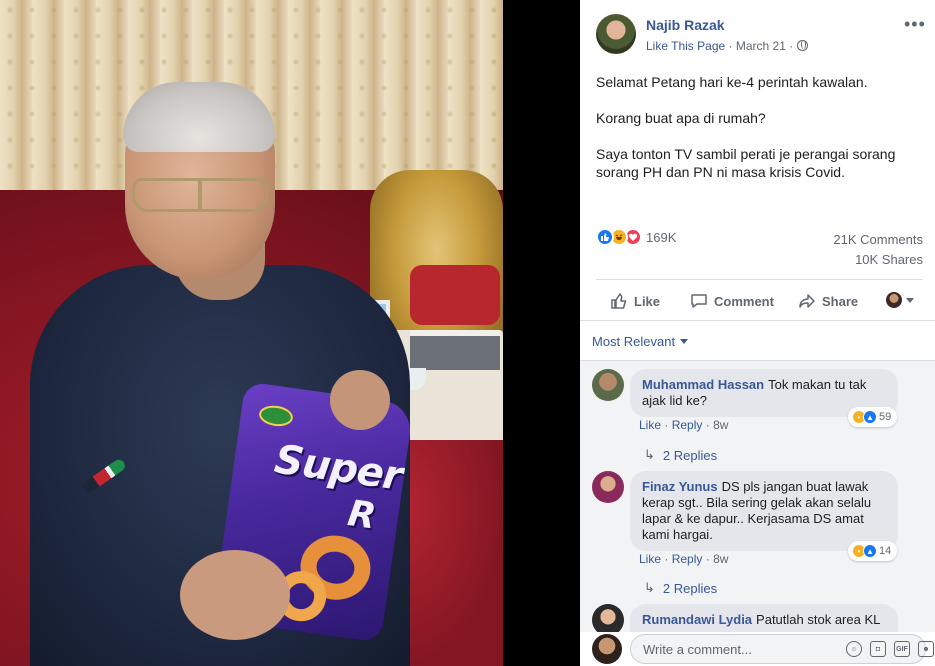 The image size is (935, 666). Describe the element at coordinates (759, 259) in the screenshot. I see `shares-count: 10K Shares` at that location.